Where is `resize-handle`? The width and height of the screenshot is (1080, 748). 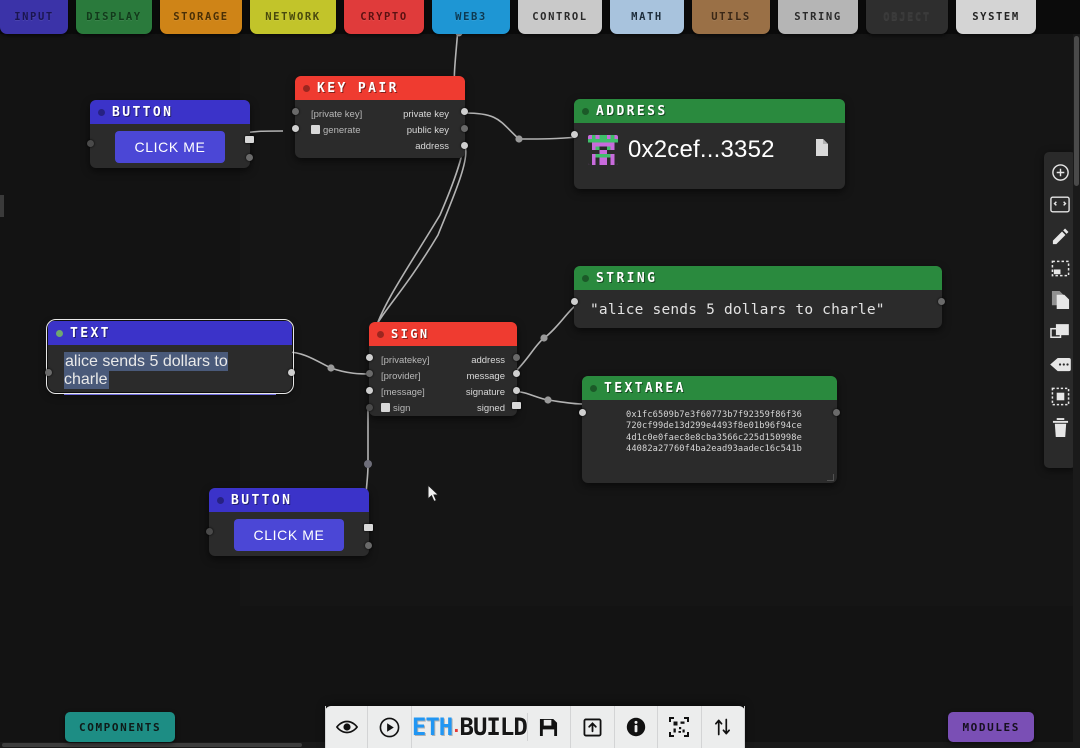
resize-handle is located at coordinates (830, 477).